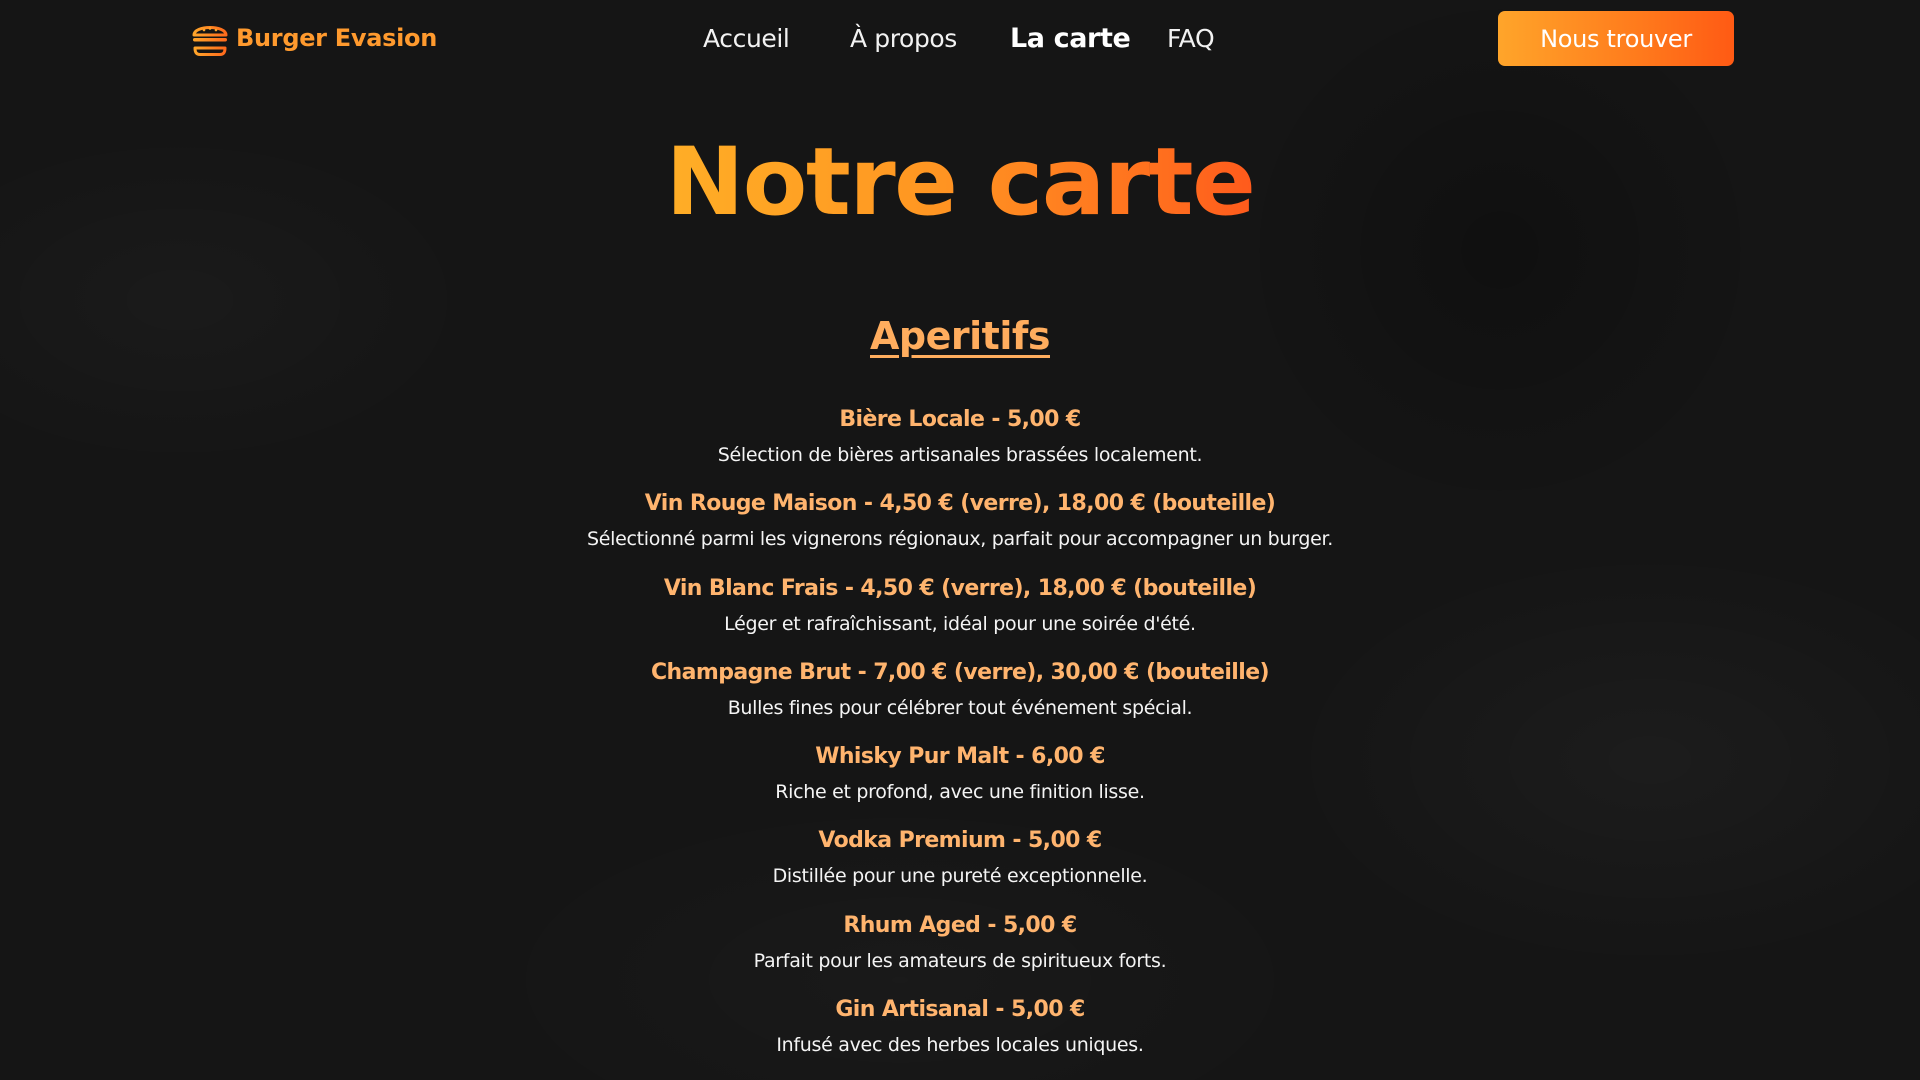 This screenshot has width=1920, height=1080. Describe the element at coordinates (1070, 39) in the screenshot. I see `nav-link-la-carte: La carte` at that location.